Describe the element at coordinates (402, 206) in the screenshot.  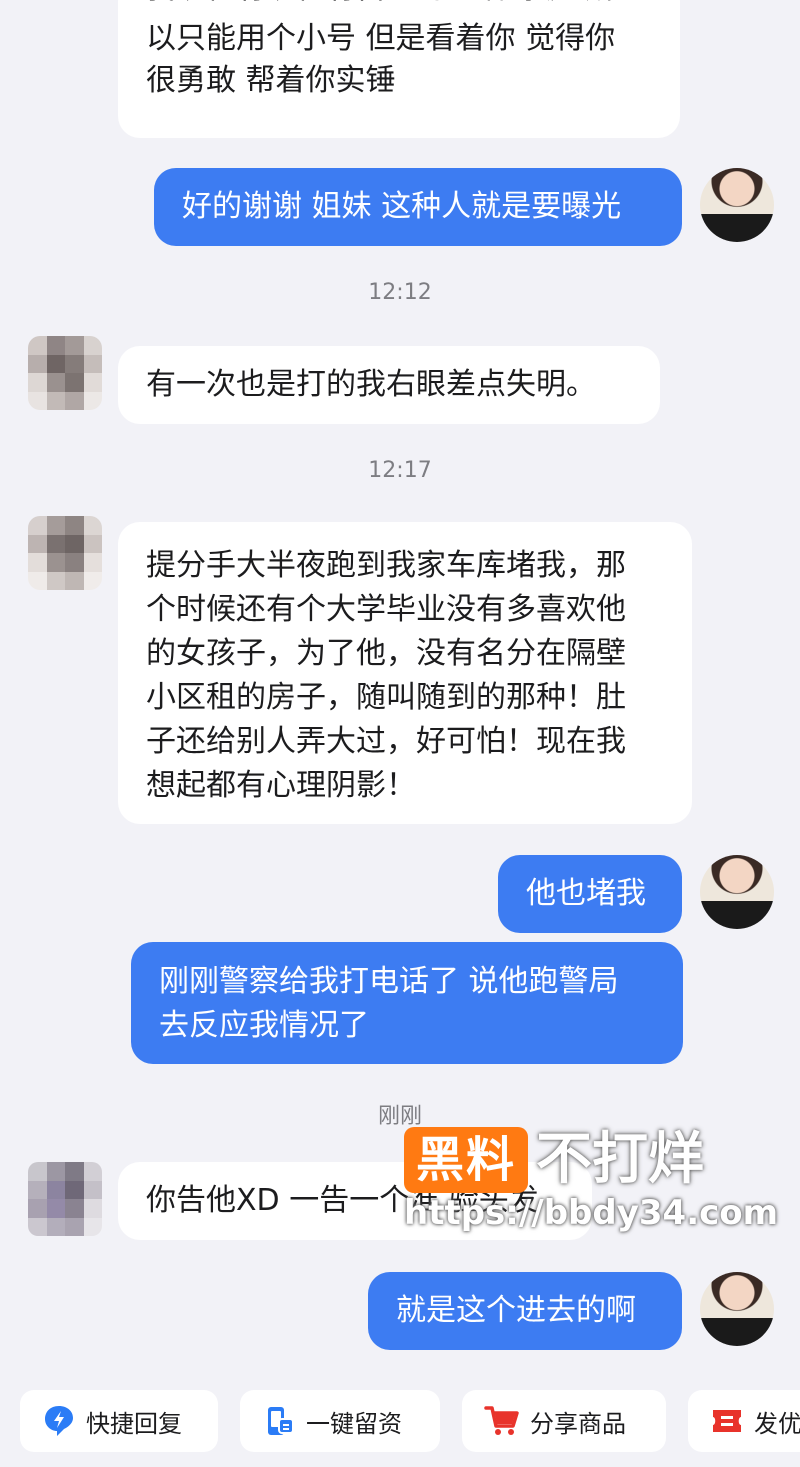
I see `message-text: 好的谢谢 姐妹 这种人就是要曝光` at that location.